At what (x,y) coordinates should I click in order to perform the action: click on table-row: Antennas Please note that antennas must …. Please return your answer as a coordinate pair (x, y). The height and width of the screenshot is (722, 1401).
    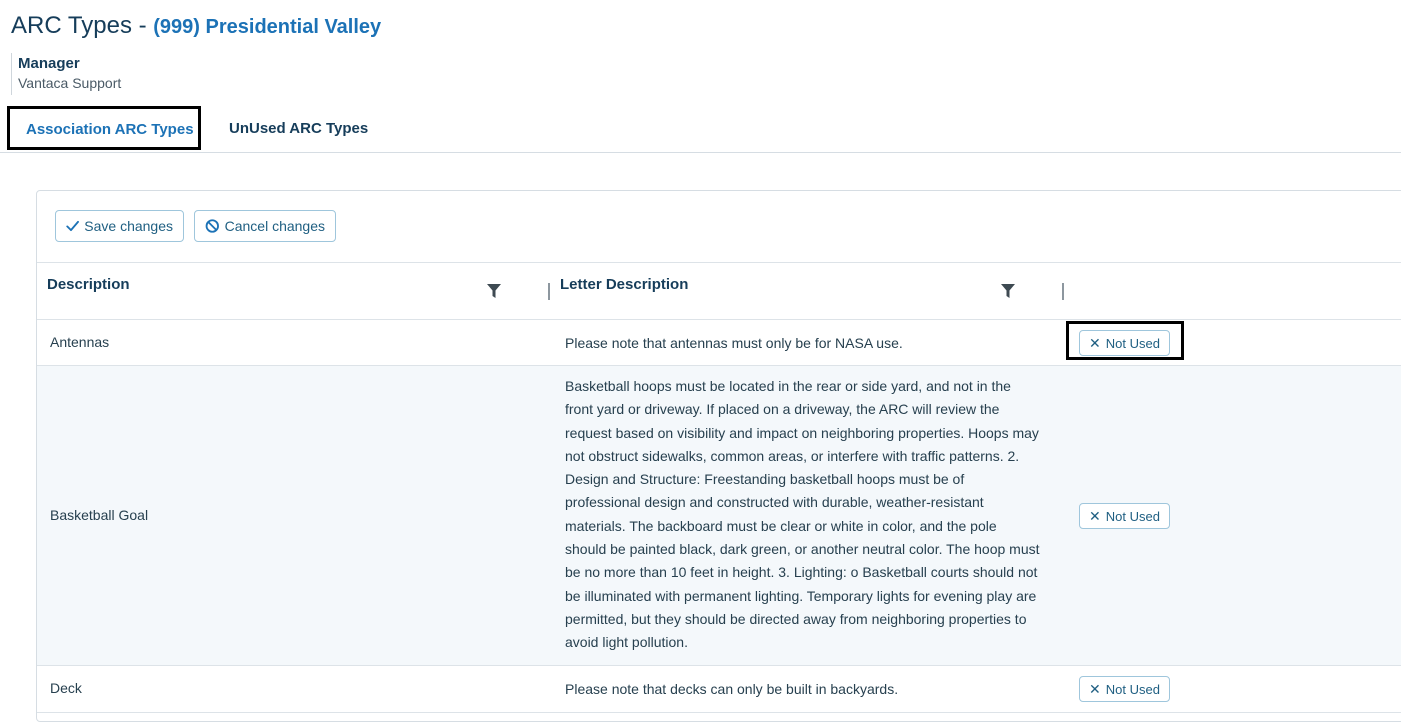
    Looking at the image, I should click on (719, 343).